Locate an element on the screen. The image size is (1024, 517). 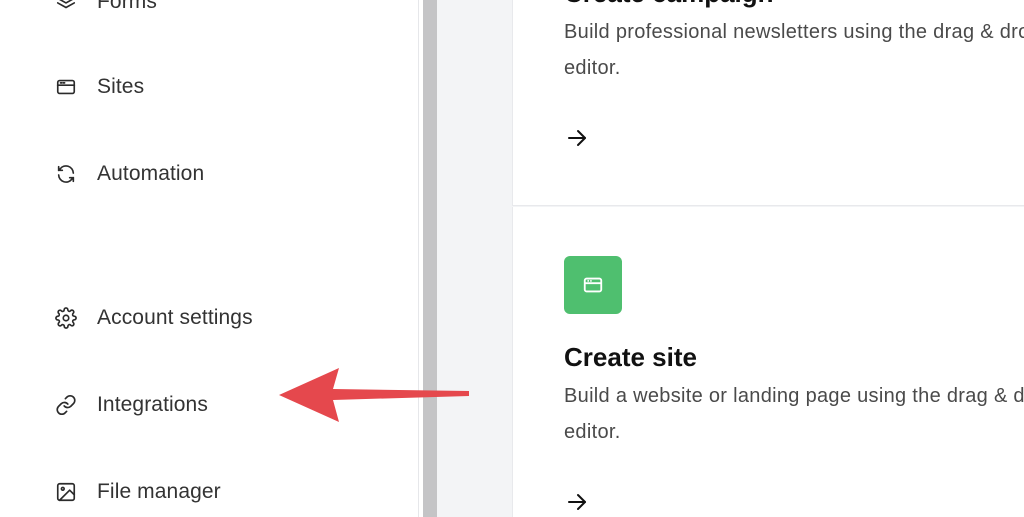
sidebar-item-label: File manager is located at coordinates (159, 491).